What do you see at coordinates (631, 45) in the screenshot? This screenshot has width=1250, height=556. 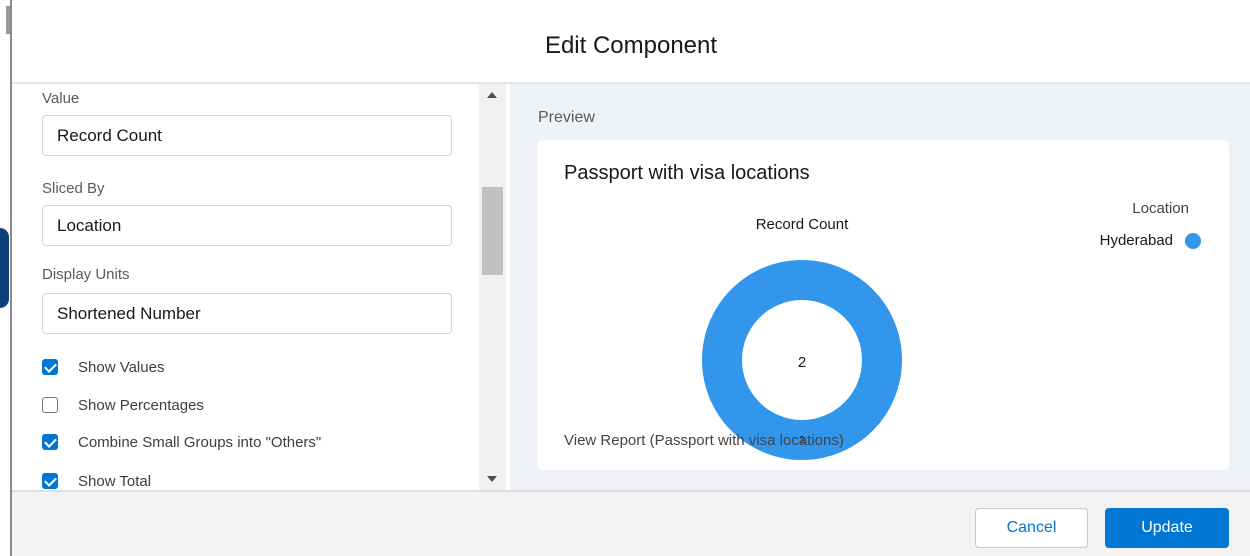 I see `modal-title: Edit Component` at bounding box center [631, 45].